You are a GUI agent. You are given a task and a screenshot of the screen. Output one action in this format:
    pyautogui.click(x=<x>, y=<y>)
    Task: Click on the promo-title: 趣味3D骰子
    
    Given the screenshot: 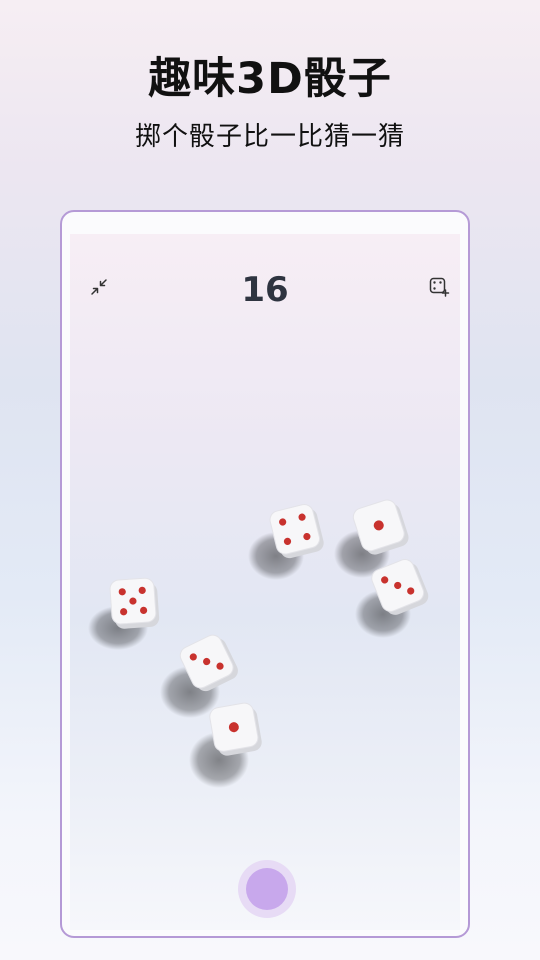 What is the action you would take?
    pyautogui.click(x=270, y=79)
    